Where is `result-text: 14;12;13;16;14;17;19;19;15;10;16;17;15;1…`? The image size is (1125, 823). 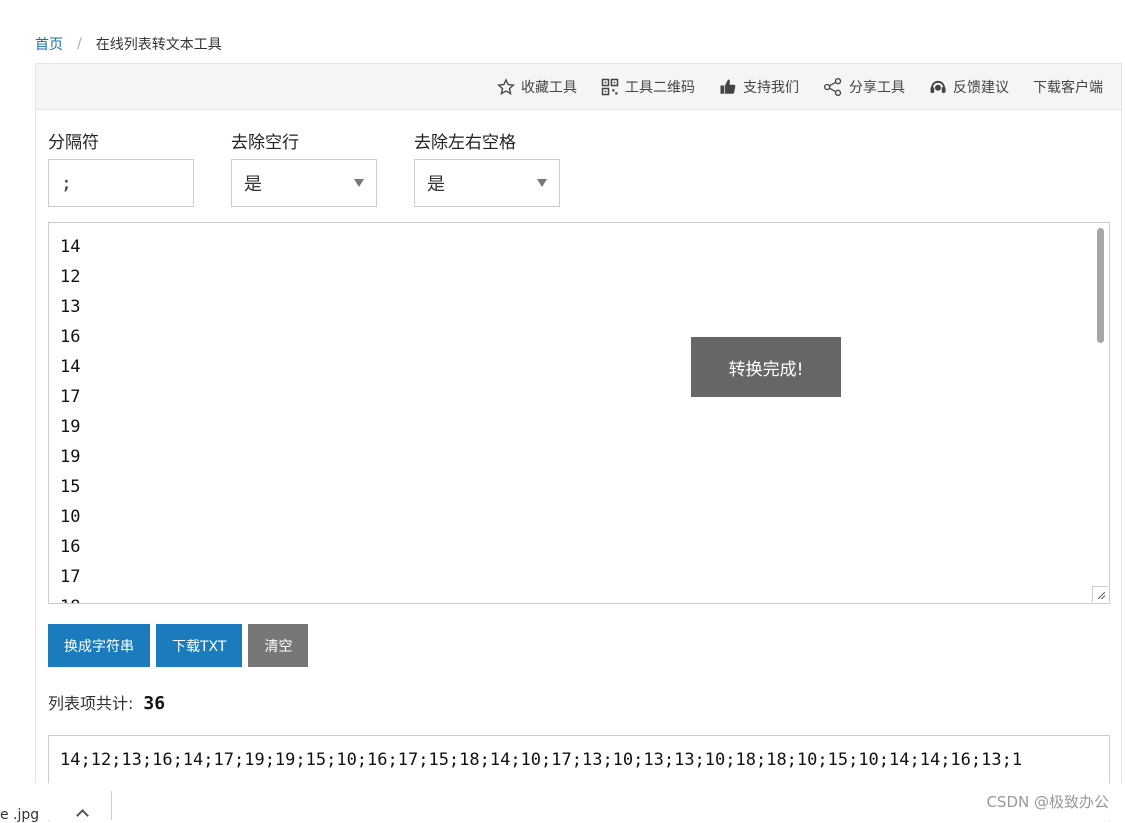 result-text: 14;12;13;16;14;17;19;19;15;10;16;17;15;1… is located at coordinates (541, 760).